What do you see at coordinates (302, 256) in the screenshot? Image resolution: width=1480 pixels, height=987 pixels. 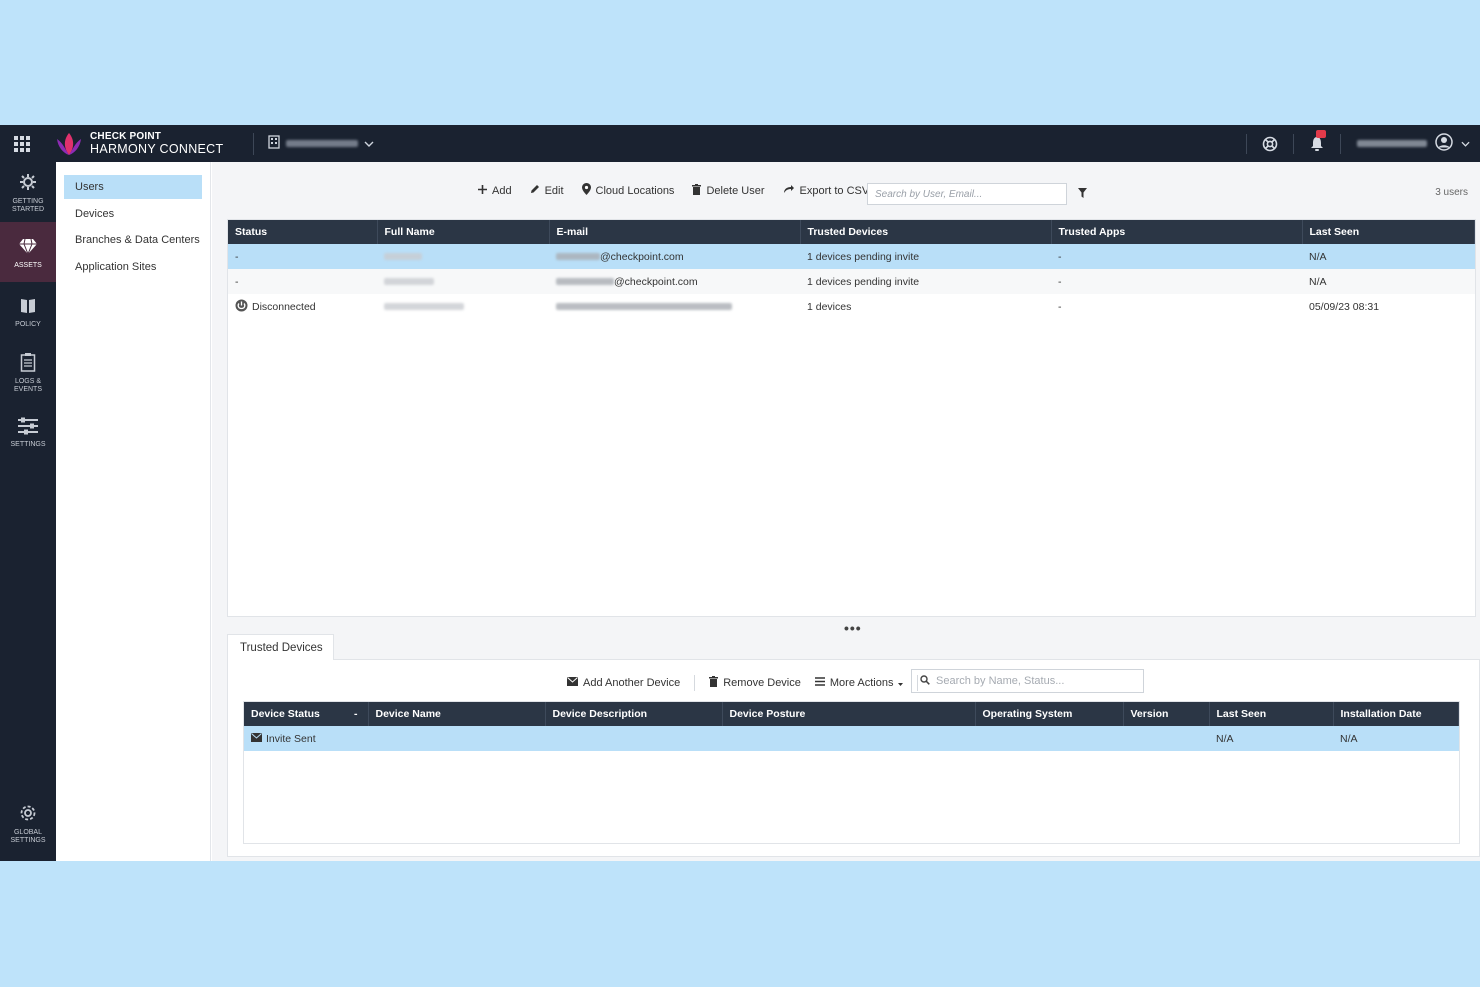 I see `status-cell: -` at bounding box center [302, 256].